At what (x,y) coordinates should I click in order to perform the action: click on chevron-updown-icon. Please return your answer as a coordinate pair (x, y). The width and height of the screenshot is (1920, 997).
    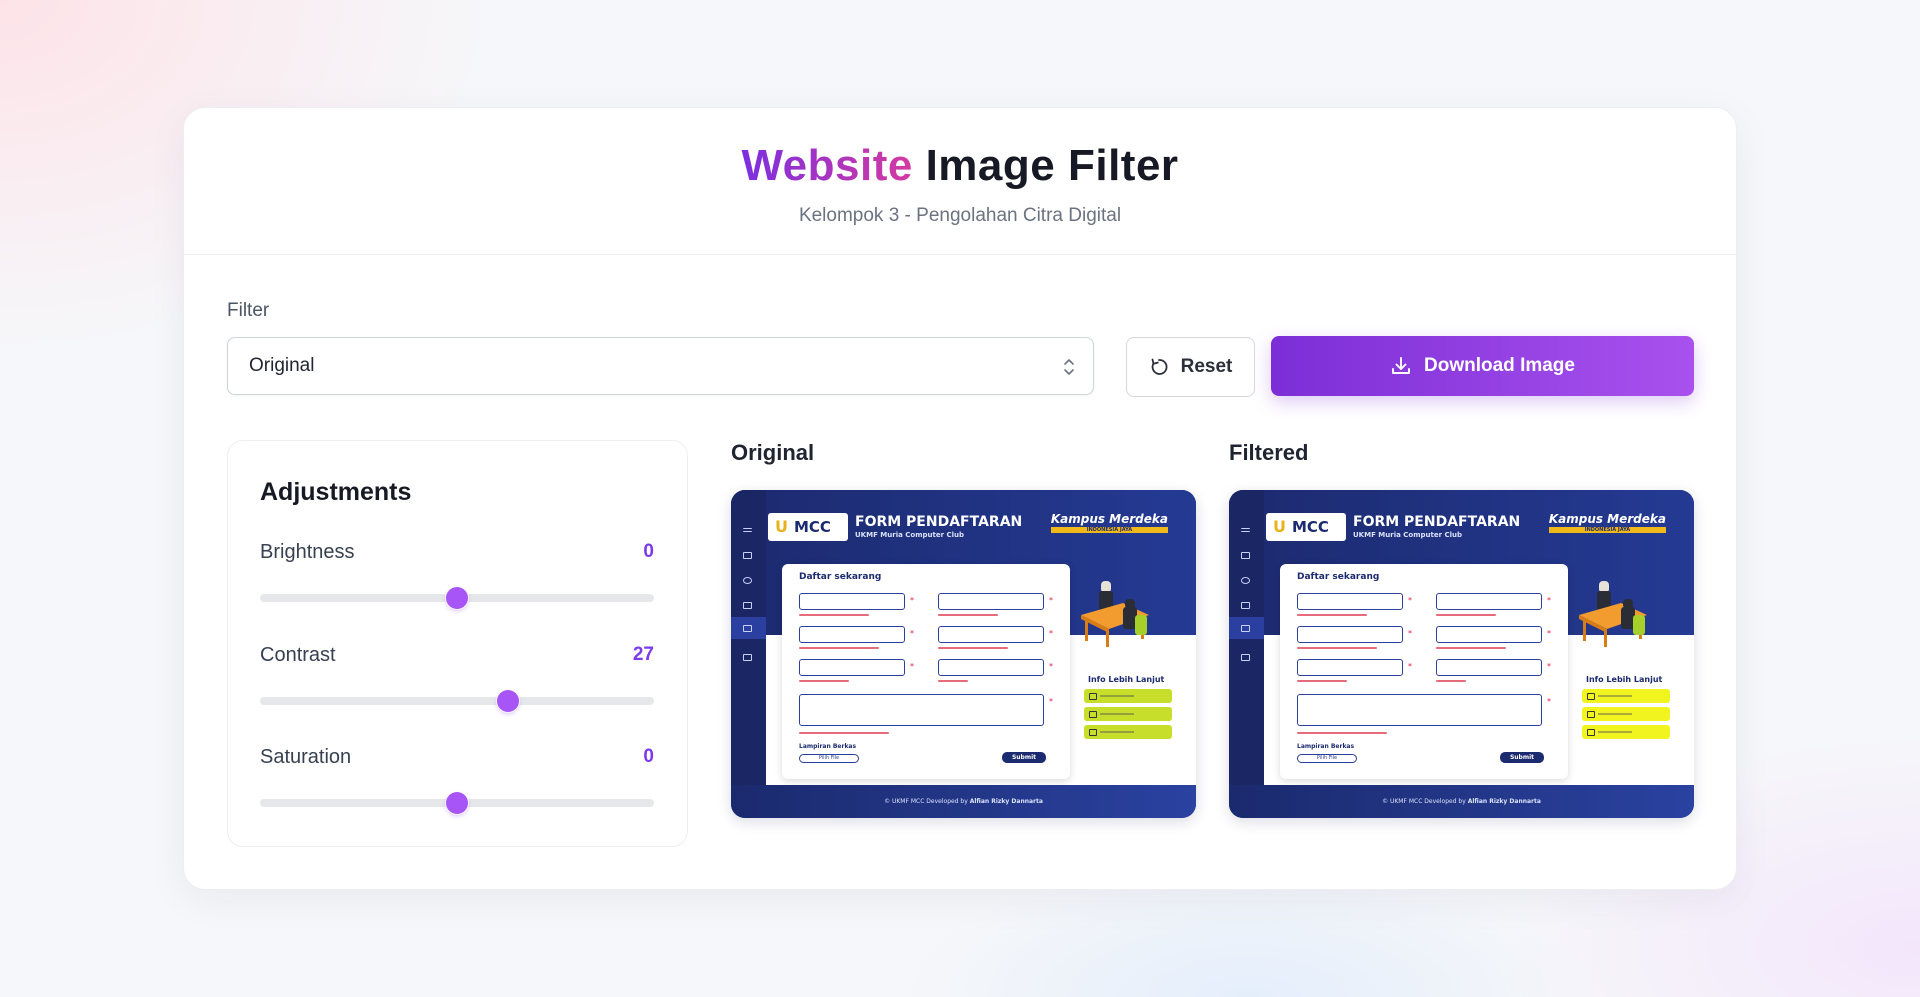
    Looking at the image, I should click on (1069, 367).